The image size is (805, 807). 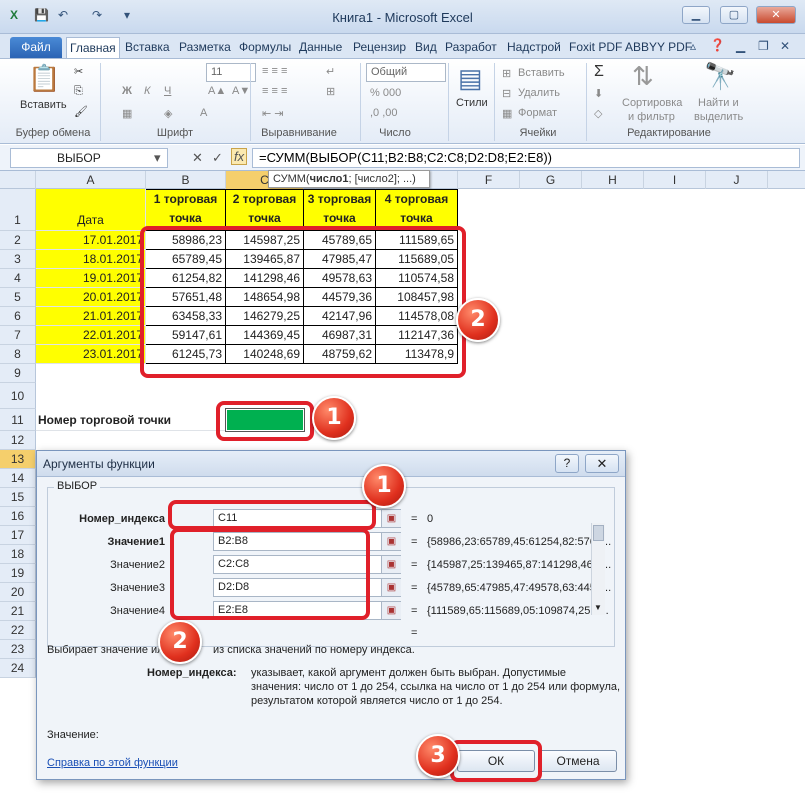 What do you see at coordinates (595, 47) in the screenshot?
I see `tab-foxit: Foxit PDF` at bounding box center [595, 47].